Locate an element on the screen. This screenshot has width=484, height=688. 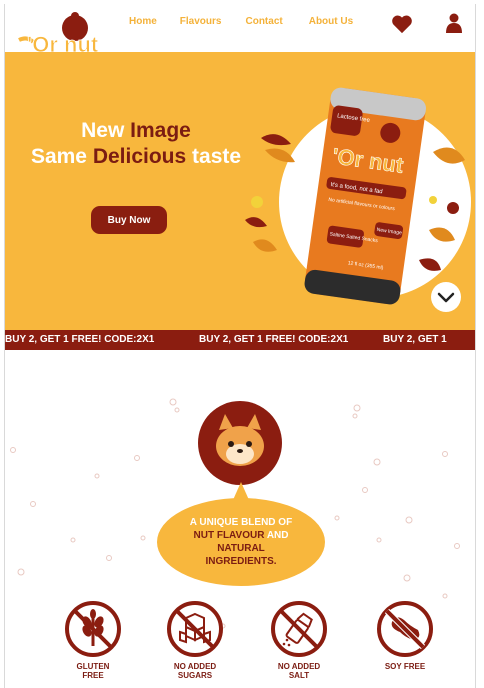
sugar-cubes-icon is located at coordinates (195, 629).